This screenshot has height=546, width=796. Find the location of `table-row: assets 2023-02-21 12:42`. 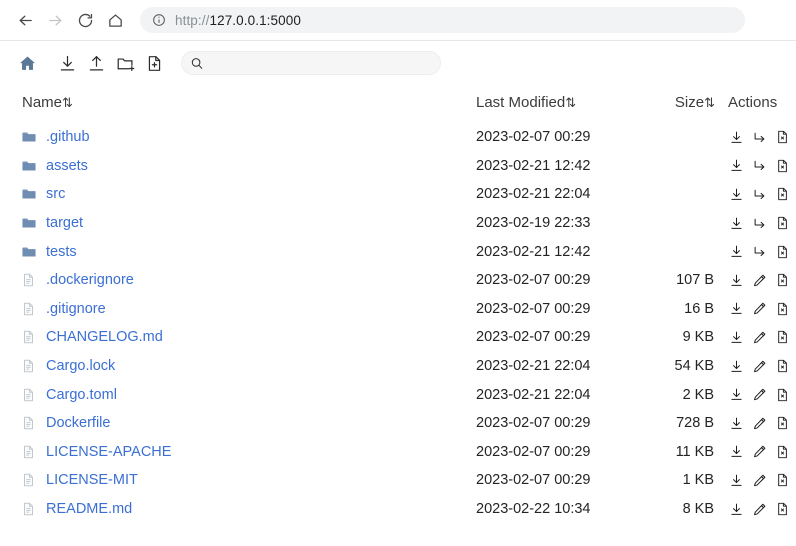

table-row: assets 2023-02-21 12:42 is located at coordinates (398, 166).